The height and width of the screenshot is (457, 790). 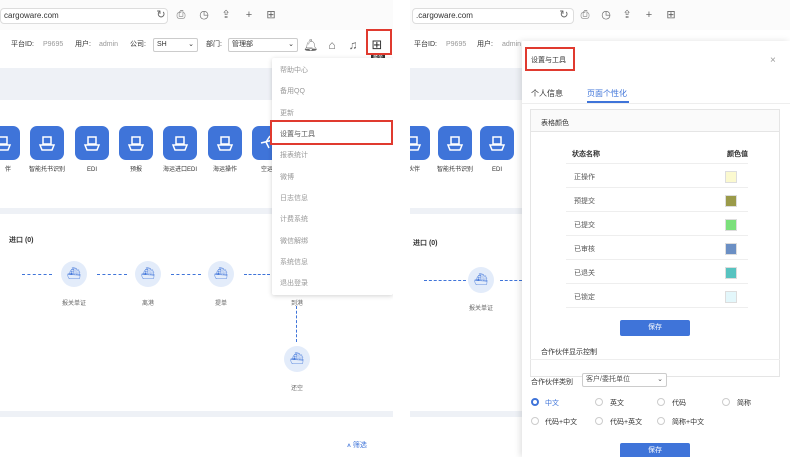 What do you see at coordinates (138, 44) in the screenshot?
I see `company-label: 公司:` at bounding box center [138, 44].